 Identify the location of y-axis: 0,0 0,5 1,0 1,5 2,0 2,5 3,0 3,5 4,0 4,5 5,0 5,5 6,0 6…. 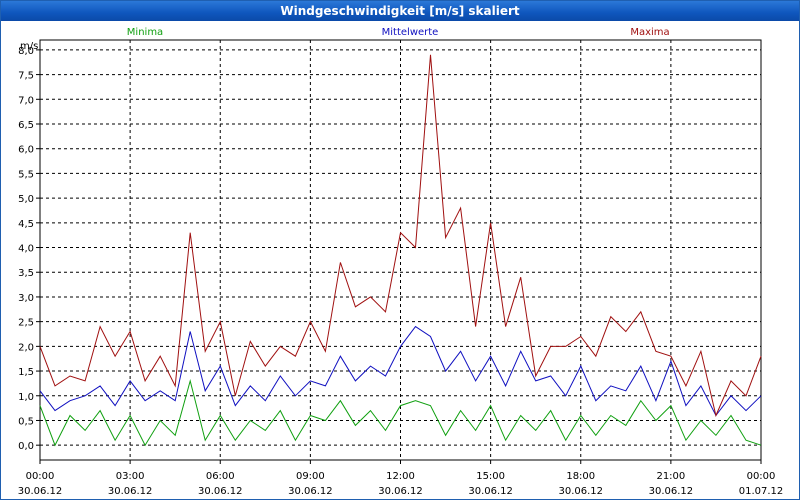
(29, 249).